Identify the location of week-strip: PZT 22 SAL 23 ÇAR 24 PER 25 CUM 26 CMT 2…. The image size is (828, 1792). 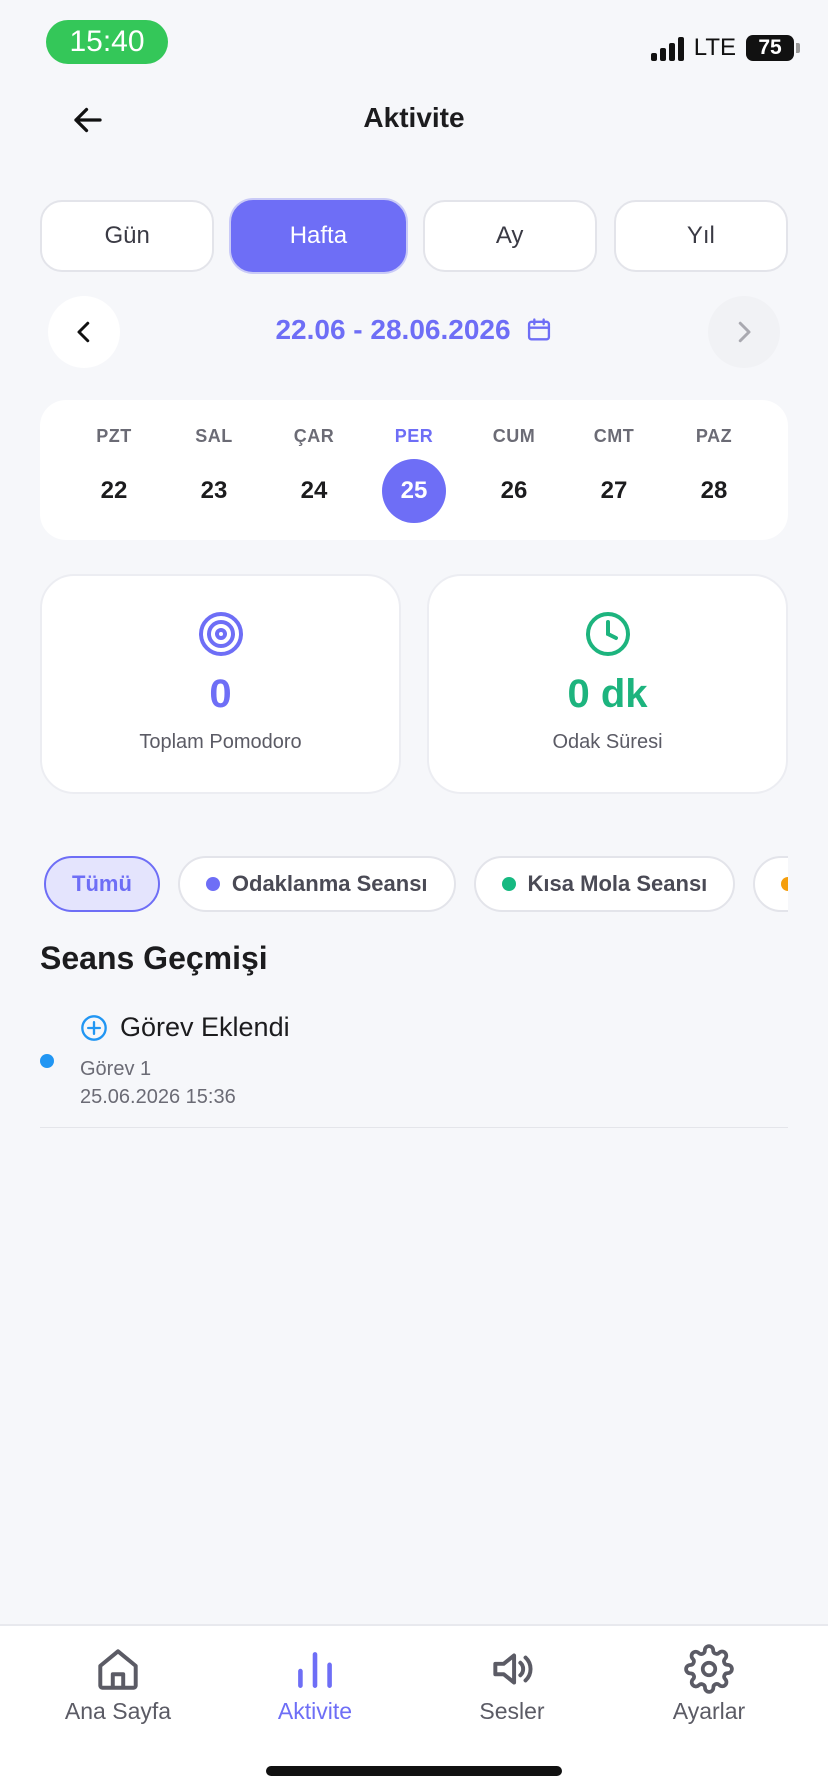
(414, 470).